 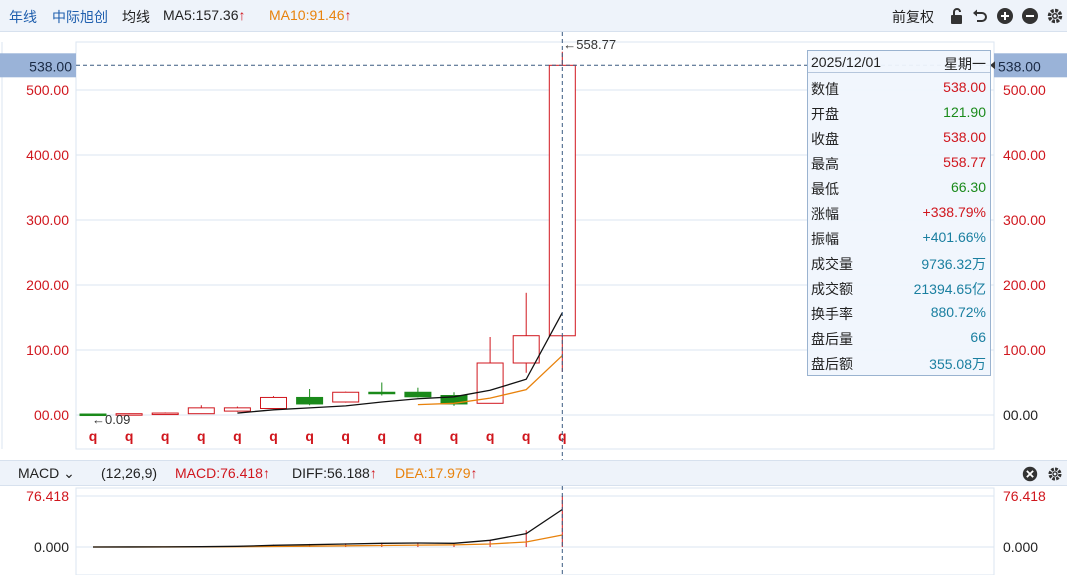 I want to click on y-tick-label-right: 300.00, so click(x=1024, y=220).